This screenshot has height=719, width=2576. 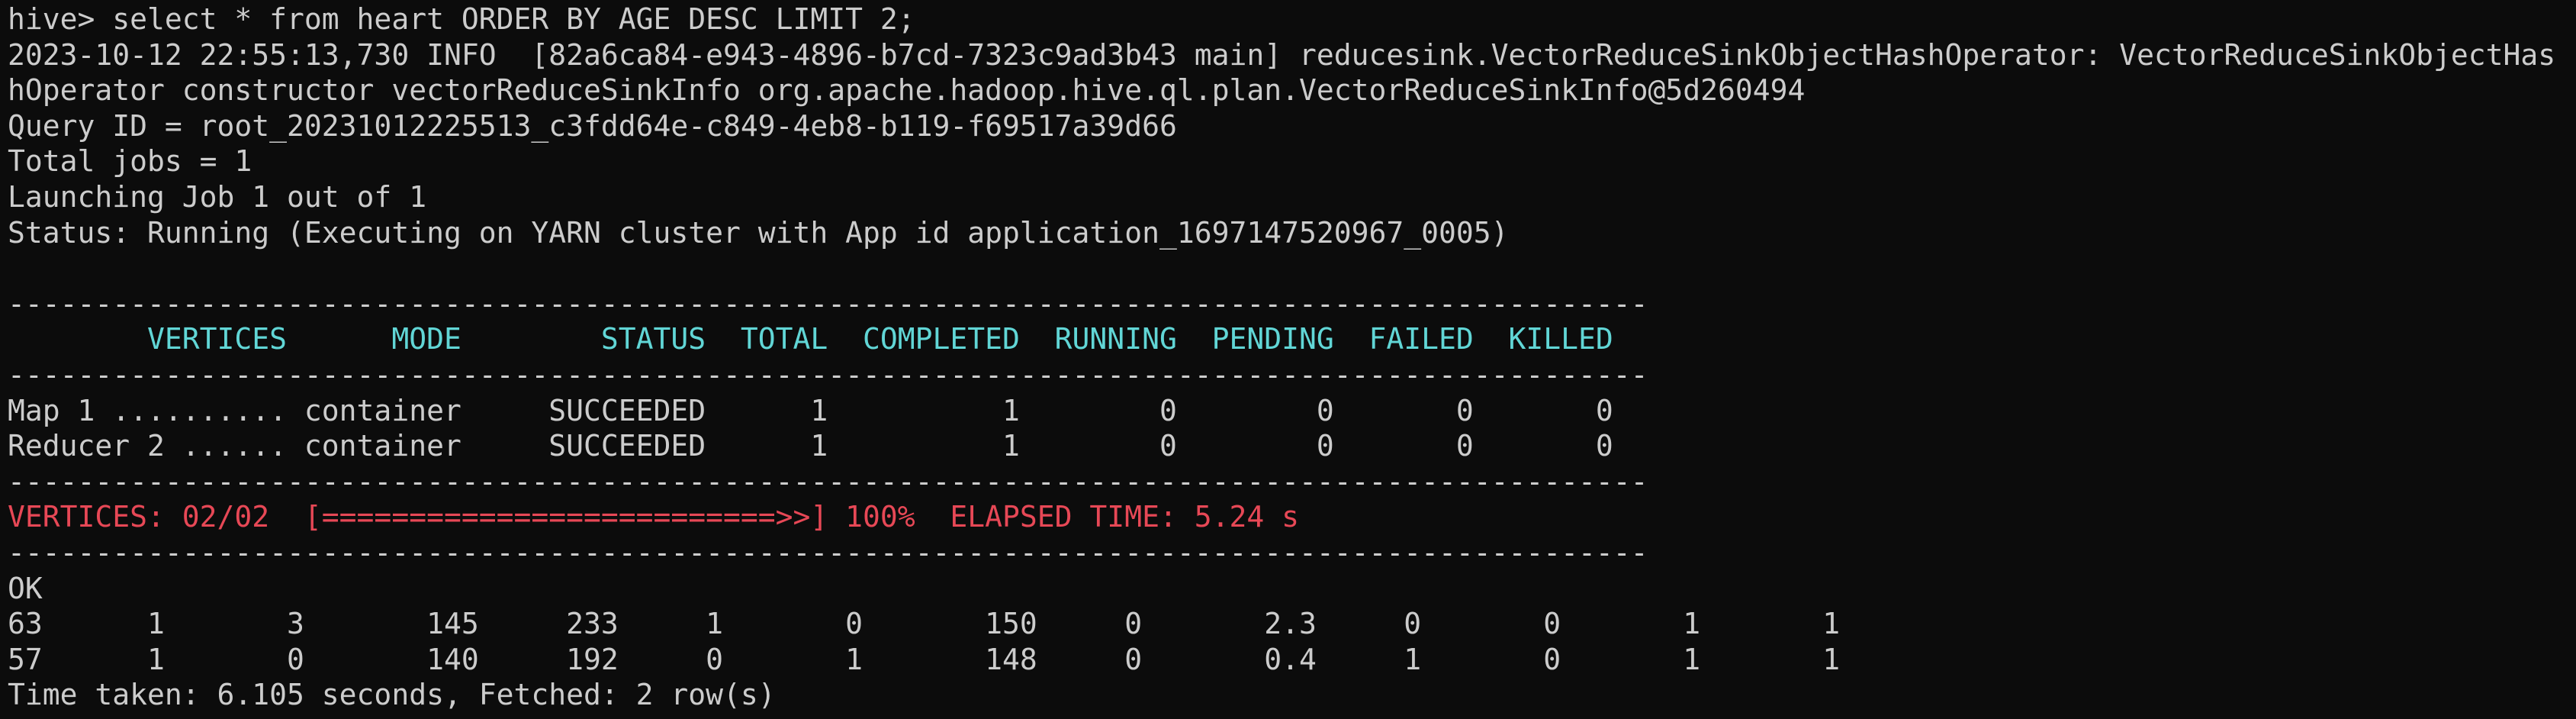 I want to click on ok-line: OK, so click(x=25, y=588).